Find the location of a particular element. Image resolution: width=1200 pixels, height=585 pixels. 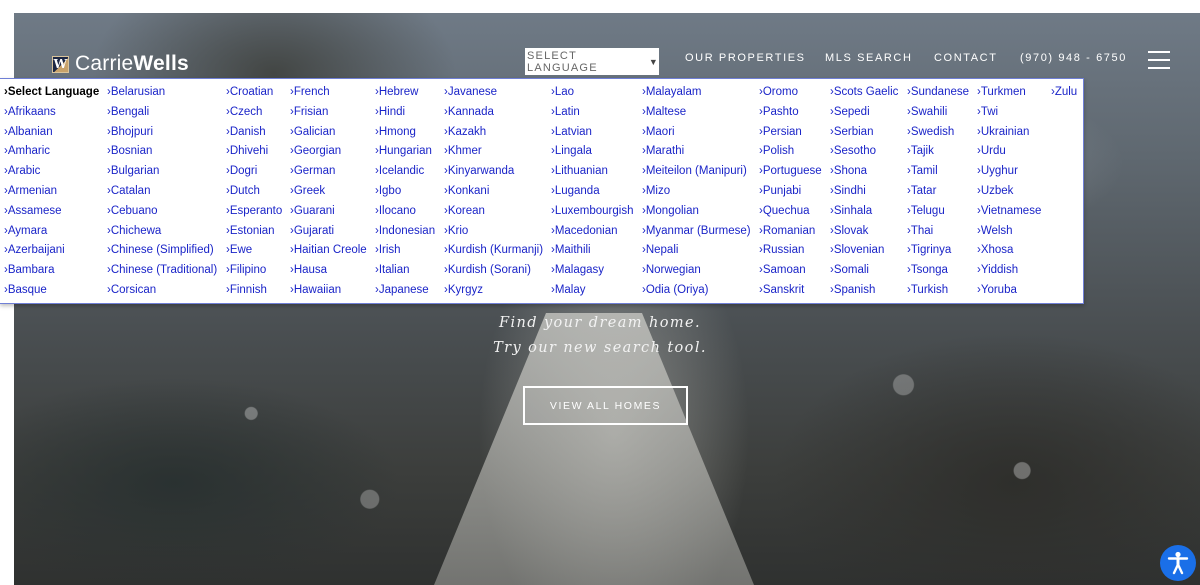

language-option-oromo: ›Oromo is located at coordinates (790, 95).